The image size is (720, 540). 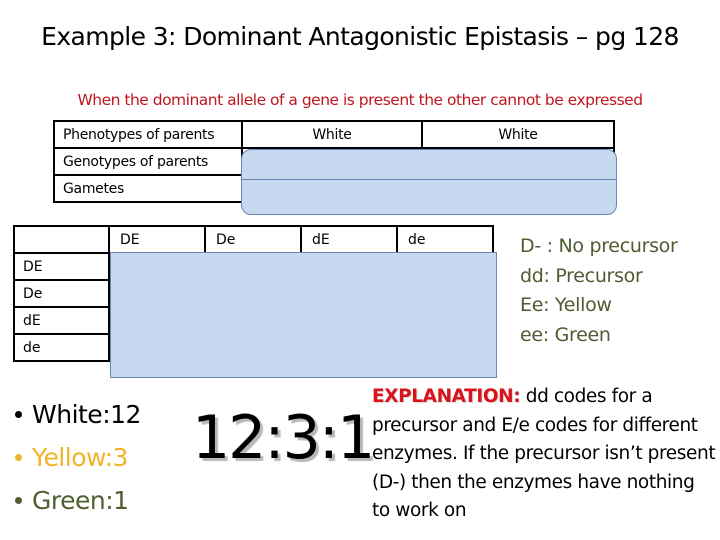 What do you see at coordinates (61, 239) in the screenshot?
I see `corner-cell` at bounding box center [61, 239].